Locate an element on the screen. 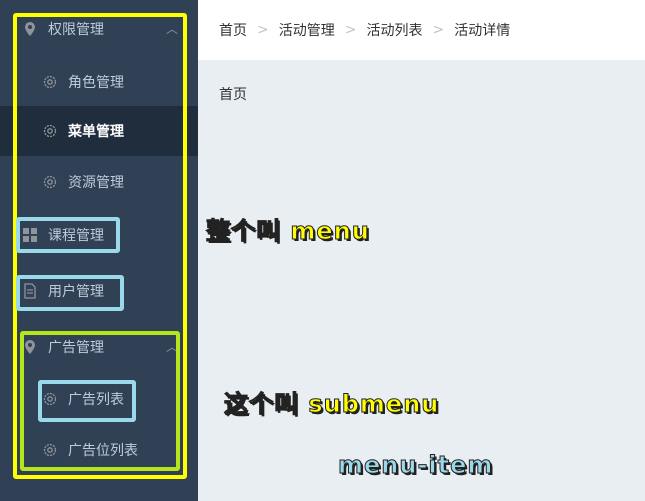 The height and width of the screenshot is (501, 645). breadcrumb-item-activity-detail: 活动详情 is located at coordinates (482, 31).